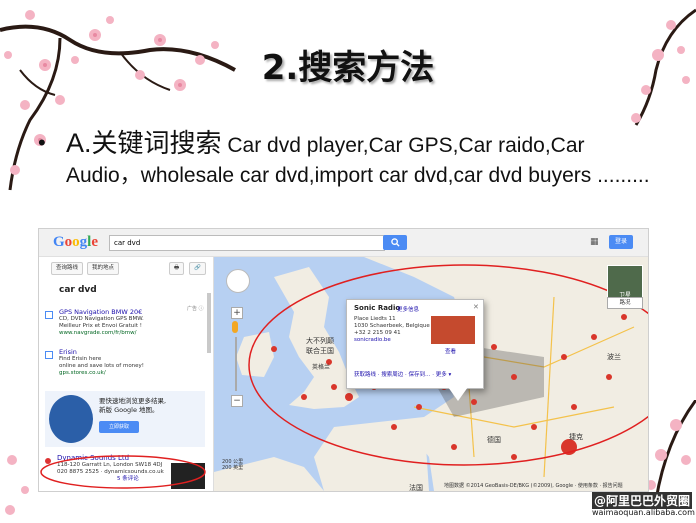  Describe the element at coordinates (377, 308) in the screenshot. I see `place-title: Sonic Radio` at that location.